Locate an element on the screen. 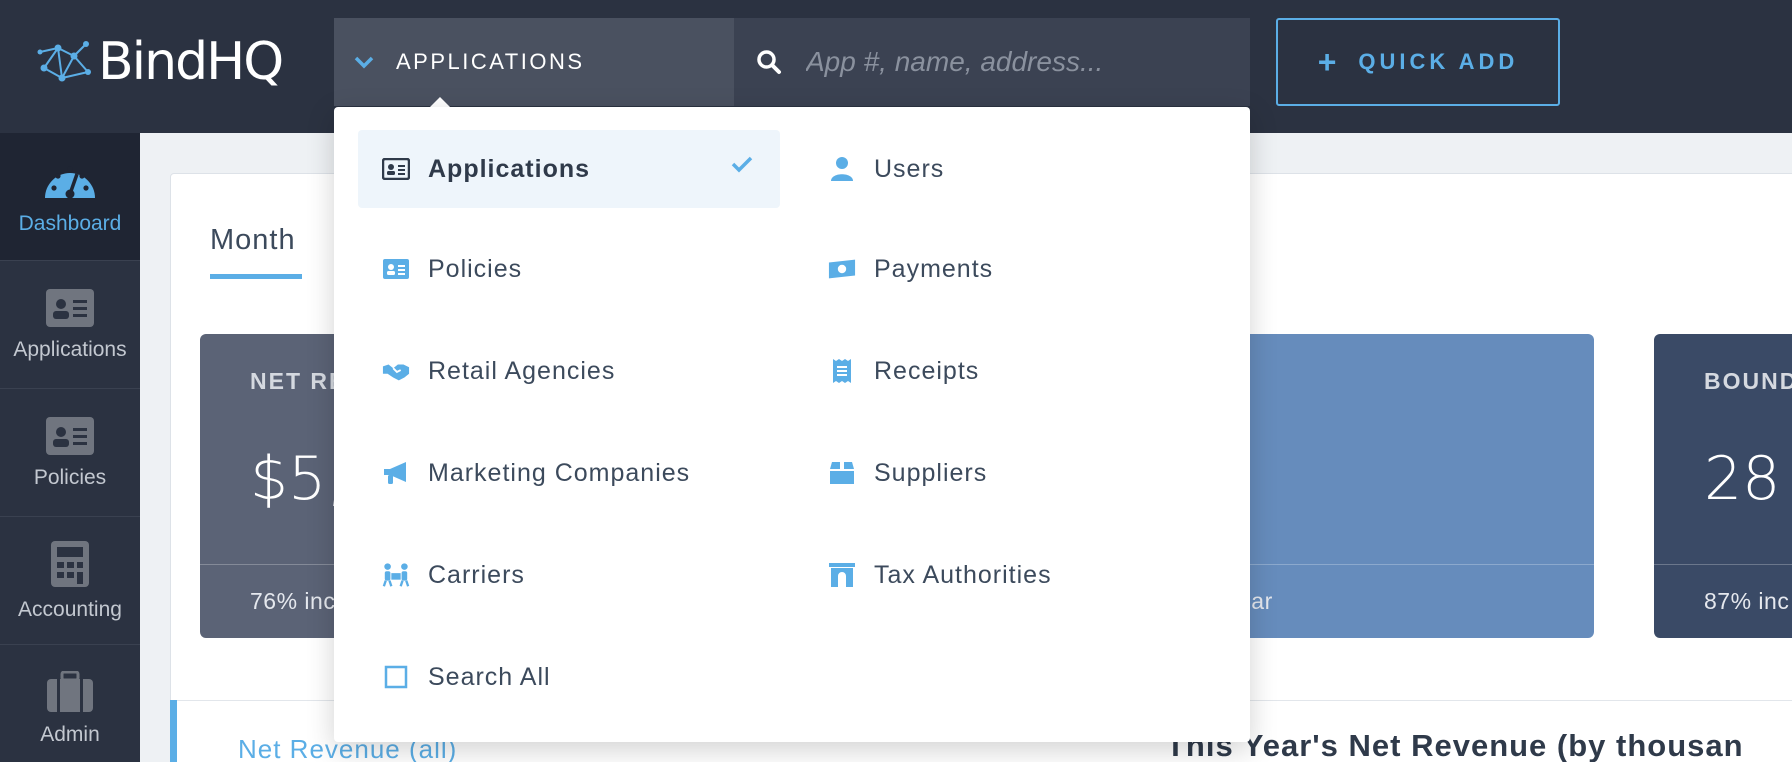 The height and width of the screenshot is (762, 1792). sidebar-item-dashboard: Dashboard is located at coordinates (70, 197).